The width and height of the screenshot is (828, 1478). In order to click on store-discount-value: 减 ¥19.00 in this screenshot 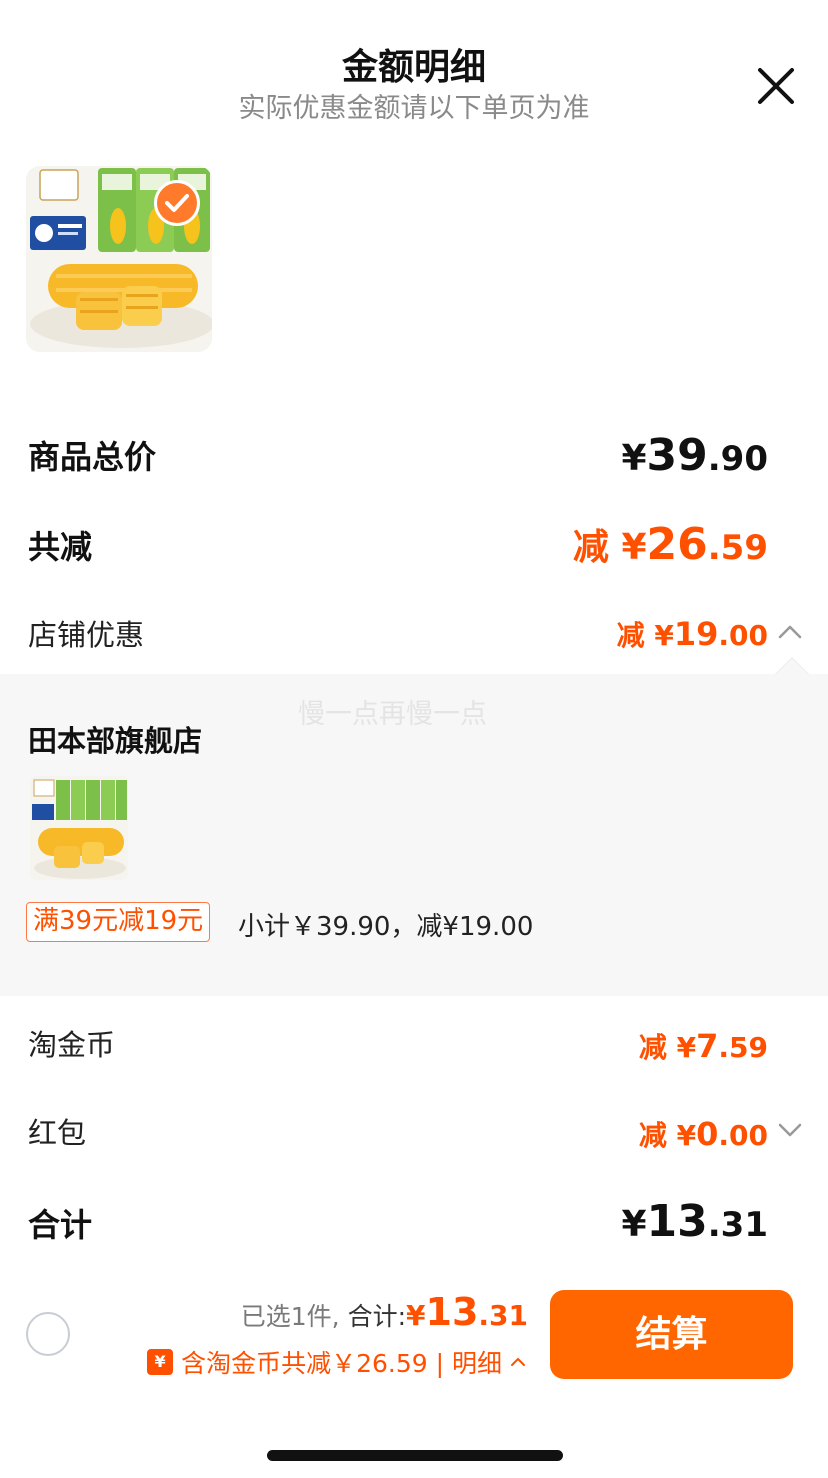, I will do `click(692, 634)`.